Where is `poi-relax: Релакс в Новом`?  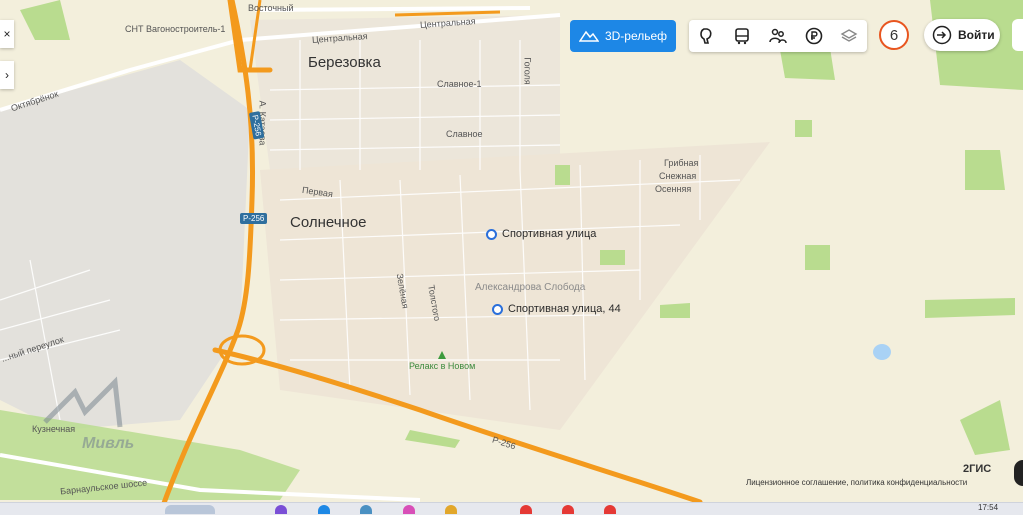
poi-relax: Релакс в Новом is located at coordinates (442, 361).